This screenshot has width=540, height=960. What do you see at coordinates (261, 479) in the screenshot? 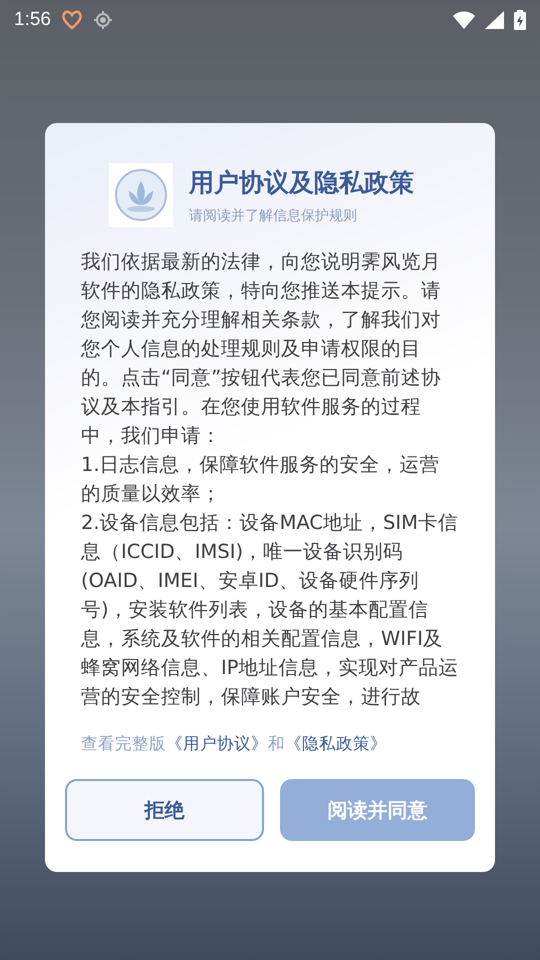
I see `policy-paragraph: 1.日志信息，保障软件服务的安全，运营的质量以效率；` at bounding box center [261, 479].